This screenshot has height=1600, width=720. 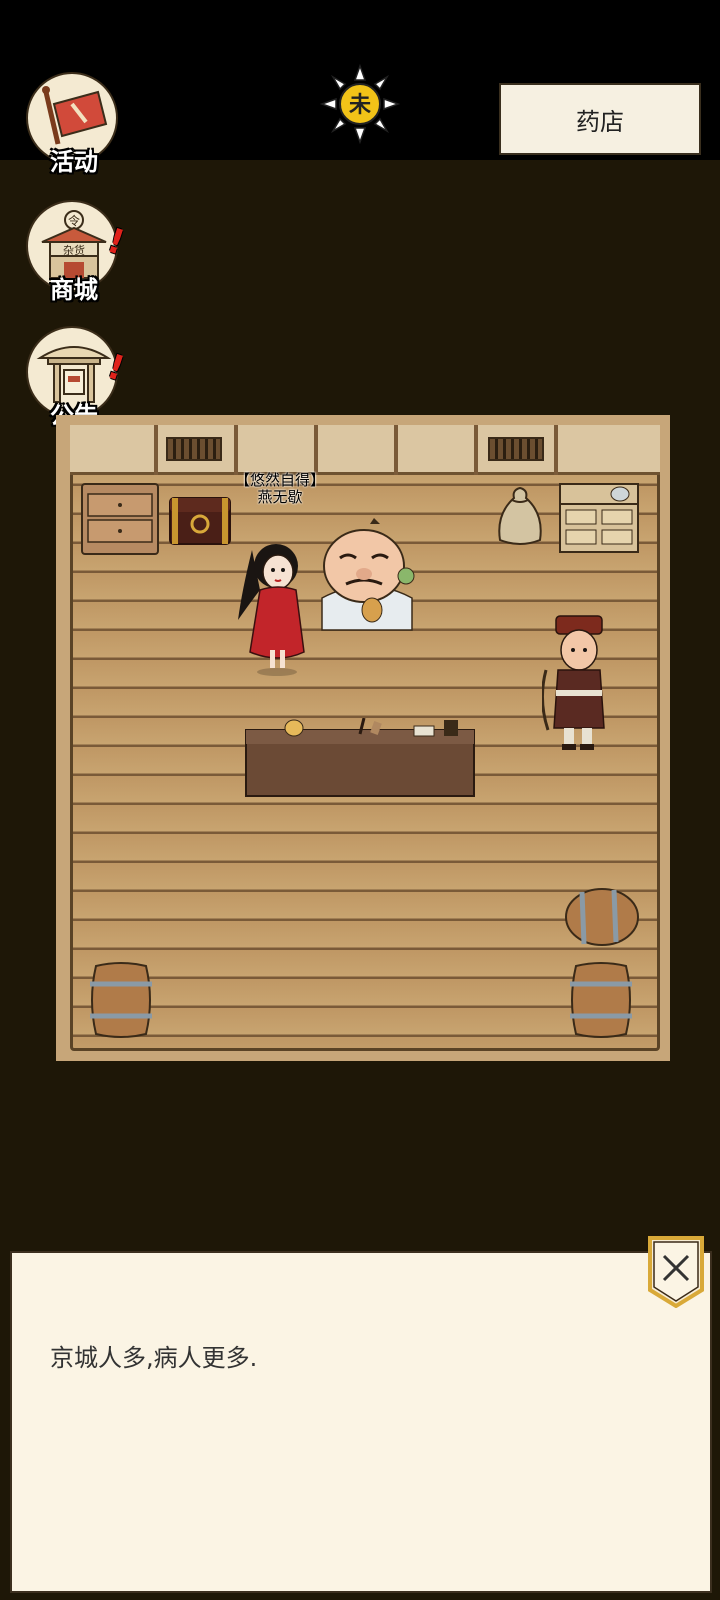 What do you see at coordinates (520, 515) in the screenshot?
I see `medicine-sack` at bounding box center [520, 515].